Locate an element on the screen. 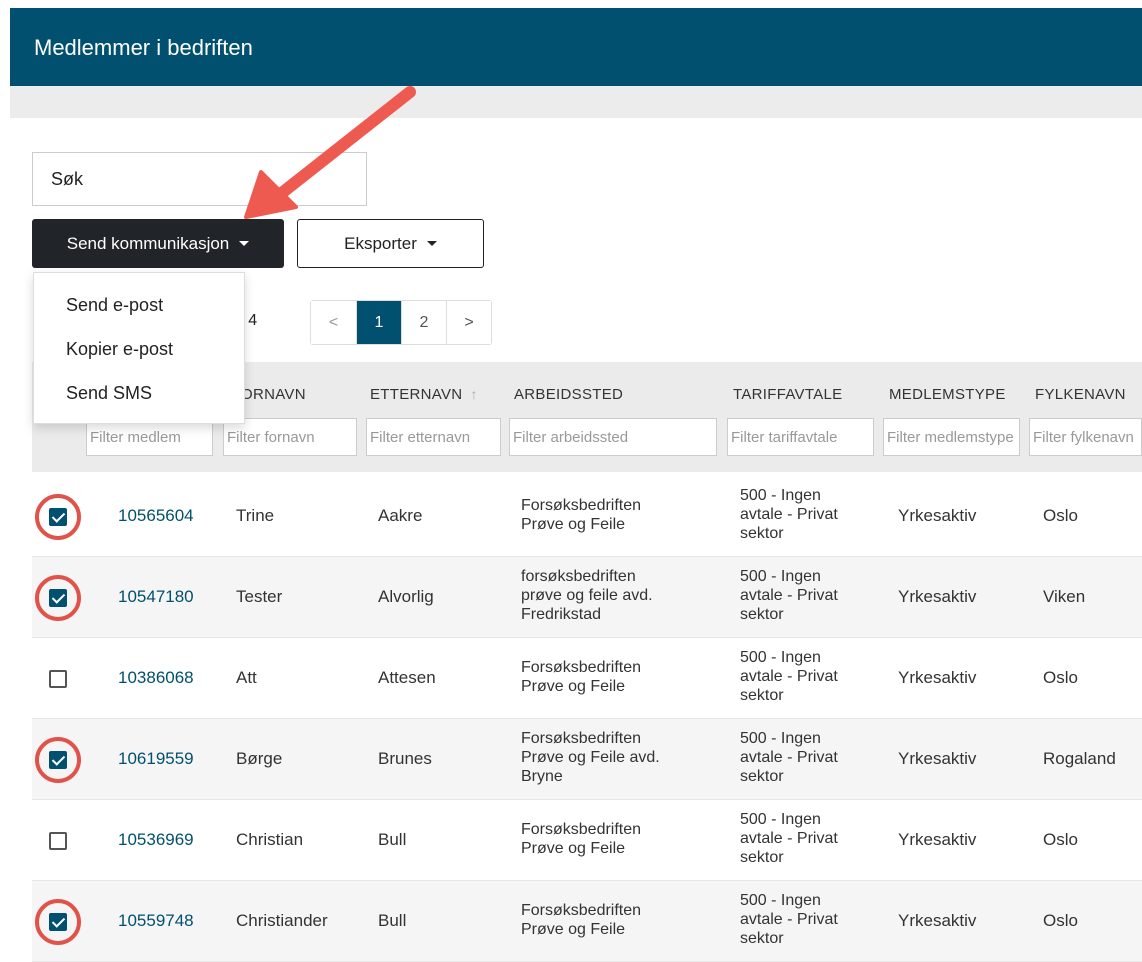 The image size is (1142, 962). cell-etternavn: Brunes is located at coordinates (405, 758).